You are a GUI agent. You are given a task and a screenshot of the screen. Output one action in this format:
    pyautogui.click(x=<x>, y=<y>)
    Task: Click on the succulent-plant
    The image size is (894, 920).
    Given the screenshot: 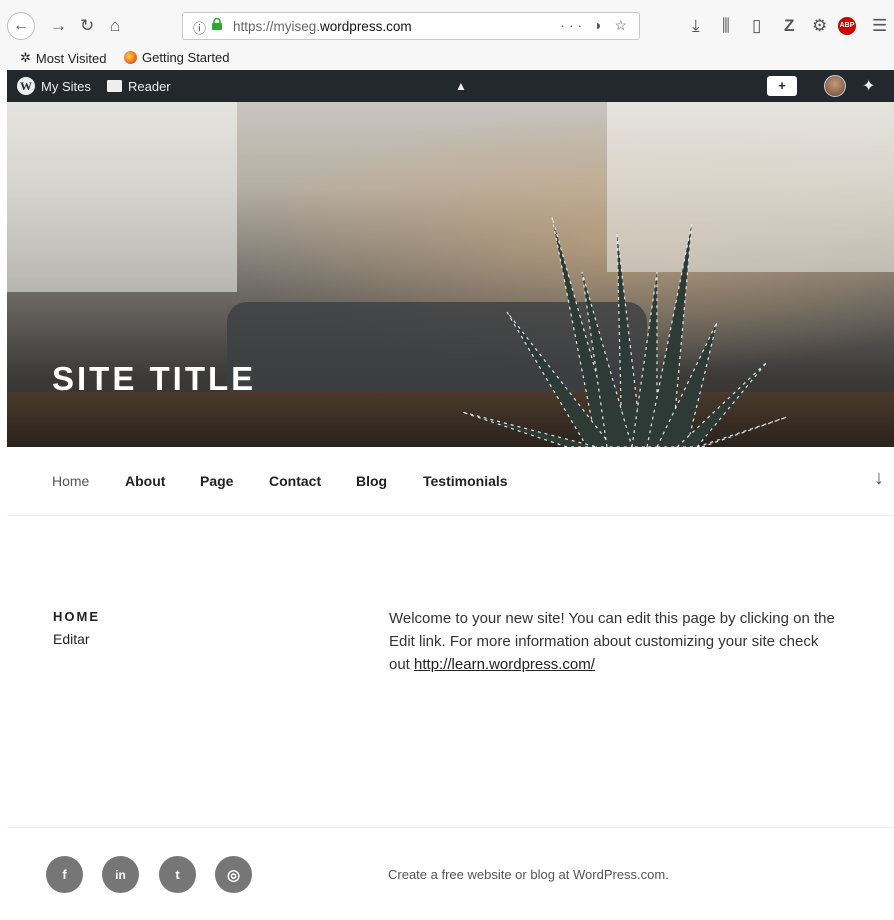 What is the action you would take?
    pyautogui.click(x=624, y=331)
    